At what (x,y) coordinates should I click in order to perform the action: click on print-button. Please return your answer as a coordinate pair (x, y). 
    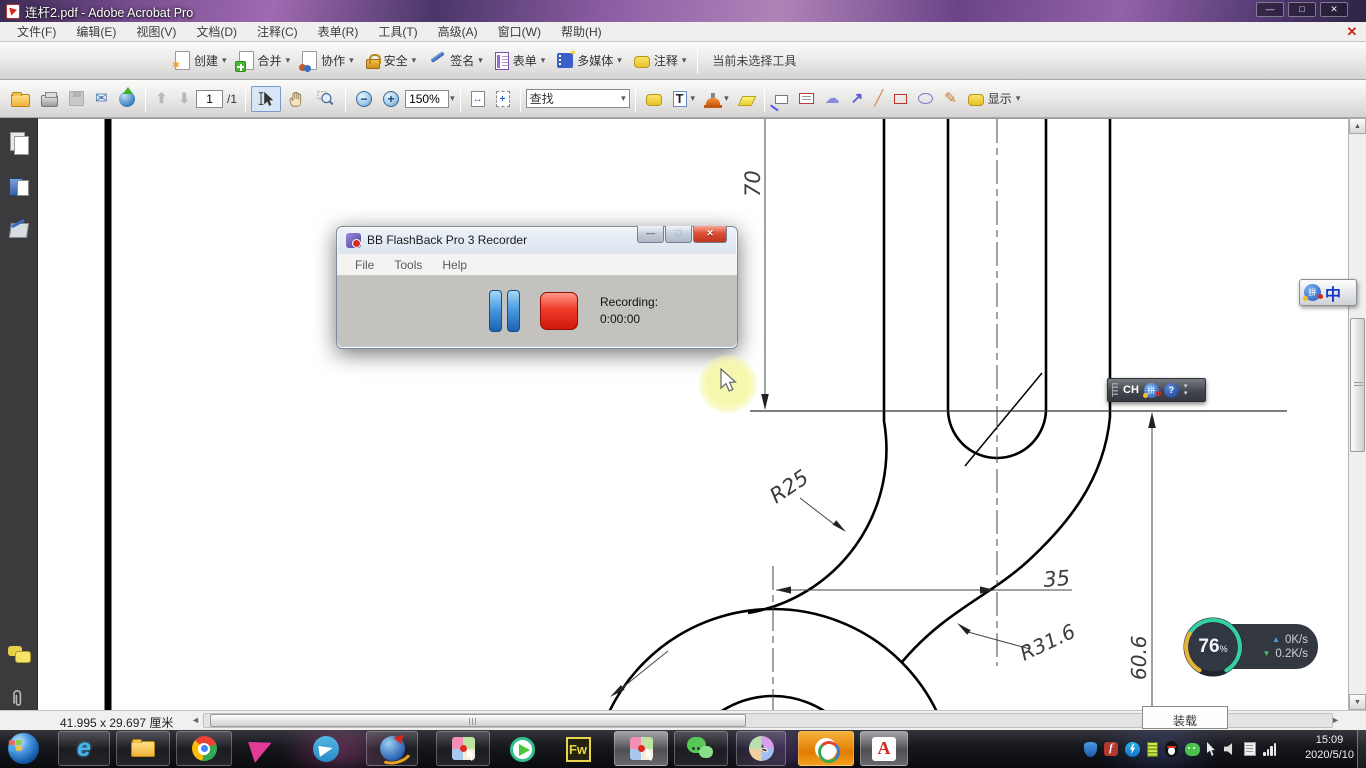
    Looking at the image, I should click on (49, 99).